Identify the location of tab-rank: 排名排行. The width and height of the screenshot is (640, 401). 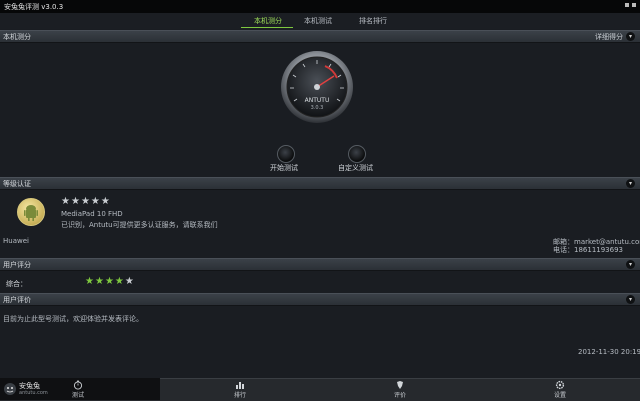
(373, 21).